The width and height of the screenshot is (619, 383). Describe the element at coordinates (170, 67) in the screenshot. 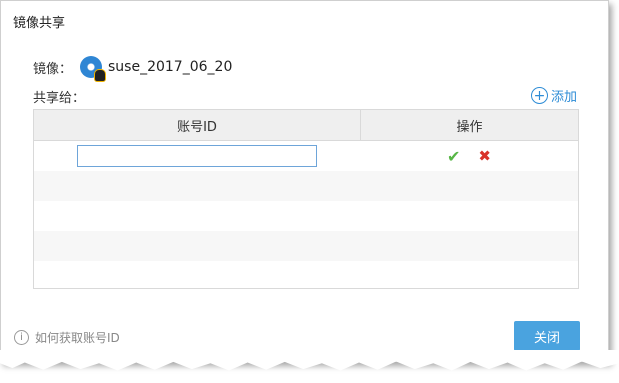

I see `image-name: suse_2017_06_20` at that location.